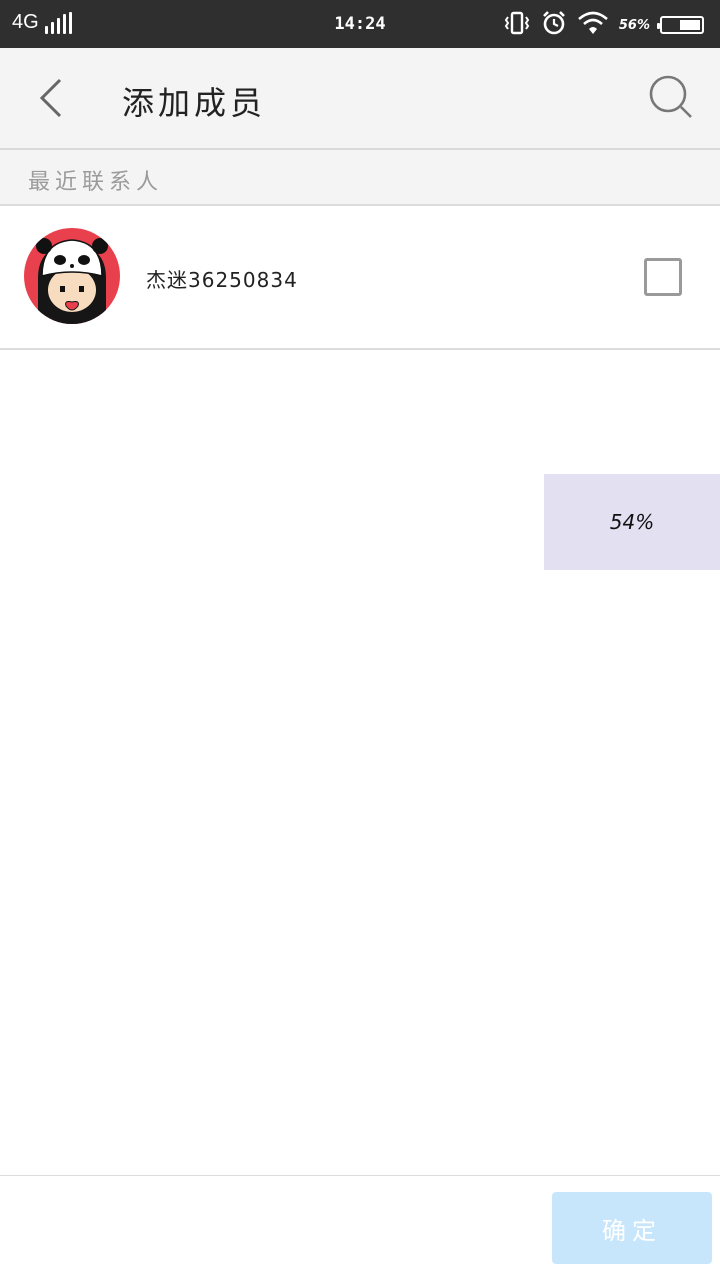  What do you see at coordinates (72, 276) in the screenshot?
I see `avatar` at bounding box center [72, 276].